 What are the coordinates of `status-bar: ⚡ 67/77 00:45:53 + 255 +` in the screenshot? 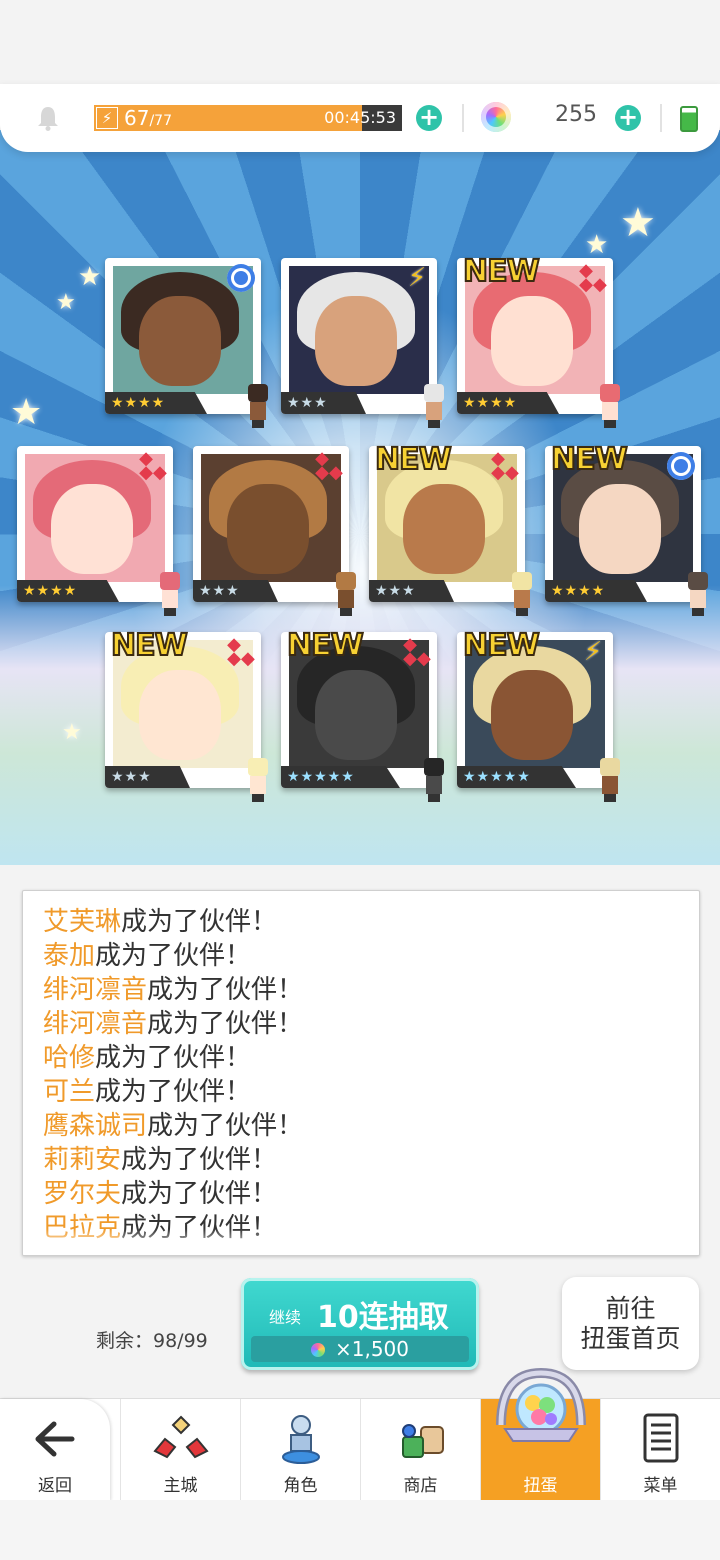 It's located at (360, 118).